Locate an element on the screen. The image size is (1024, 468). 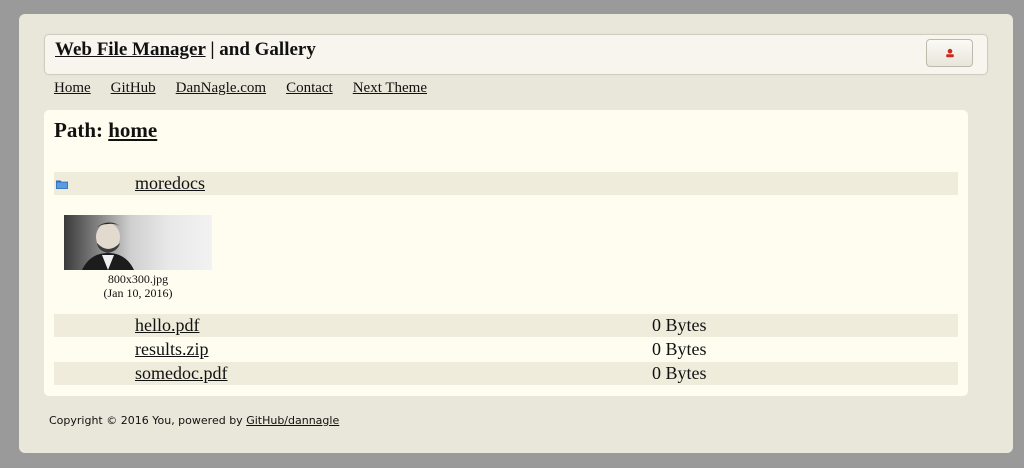
nav-next-theme: Next Theme is located at coordinates (390, 88).